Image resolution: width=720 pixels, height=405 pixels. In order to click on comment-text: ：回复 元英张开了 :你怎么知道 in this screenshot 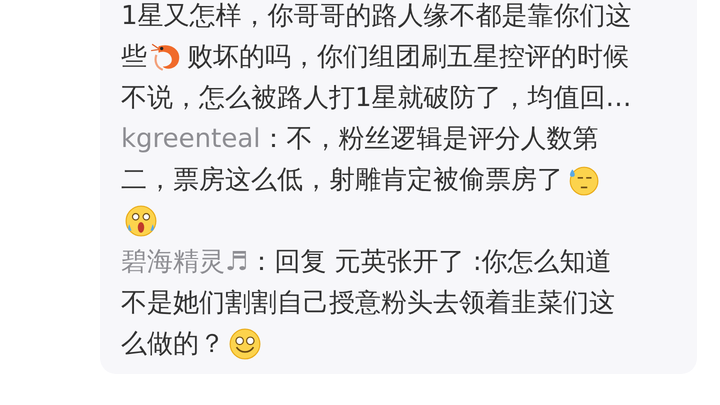, I will do `click(430, 262)`.